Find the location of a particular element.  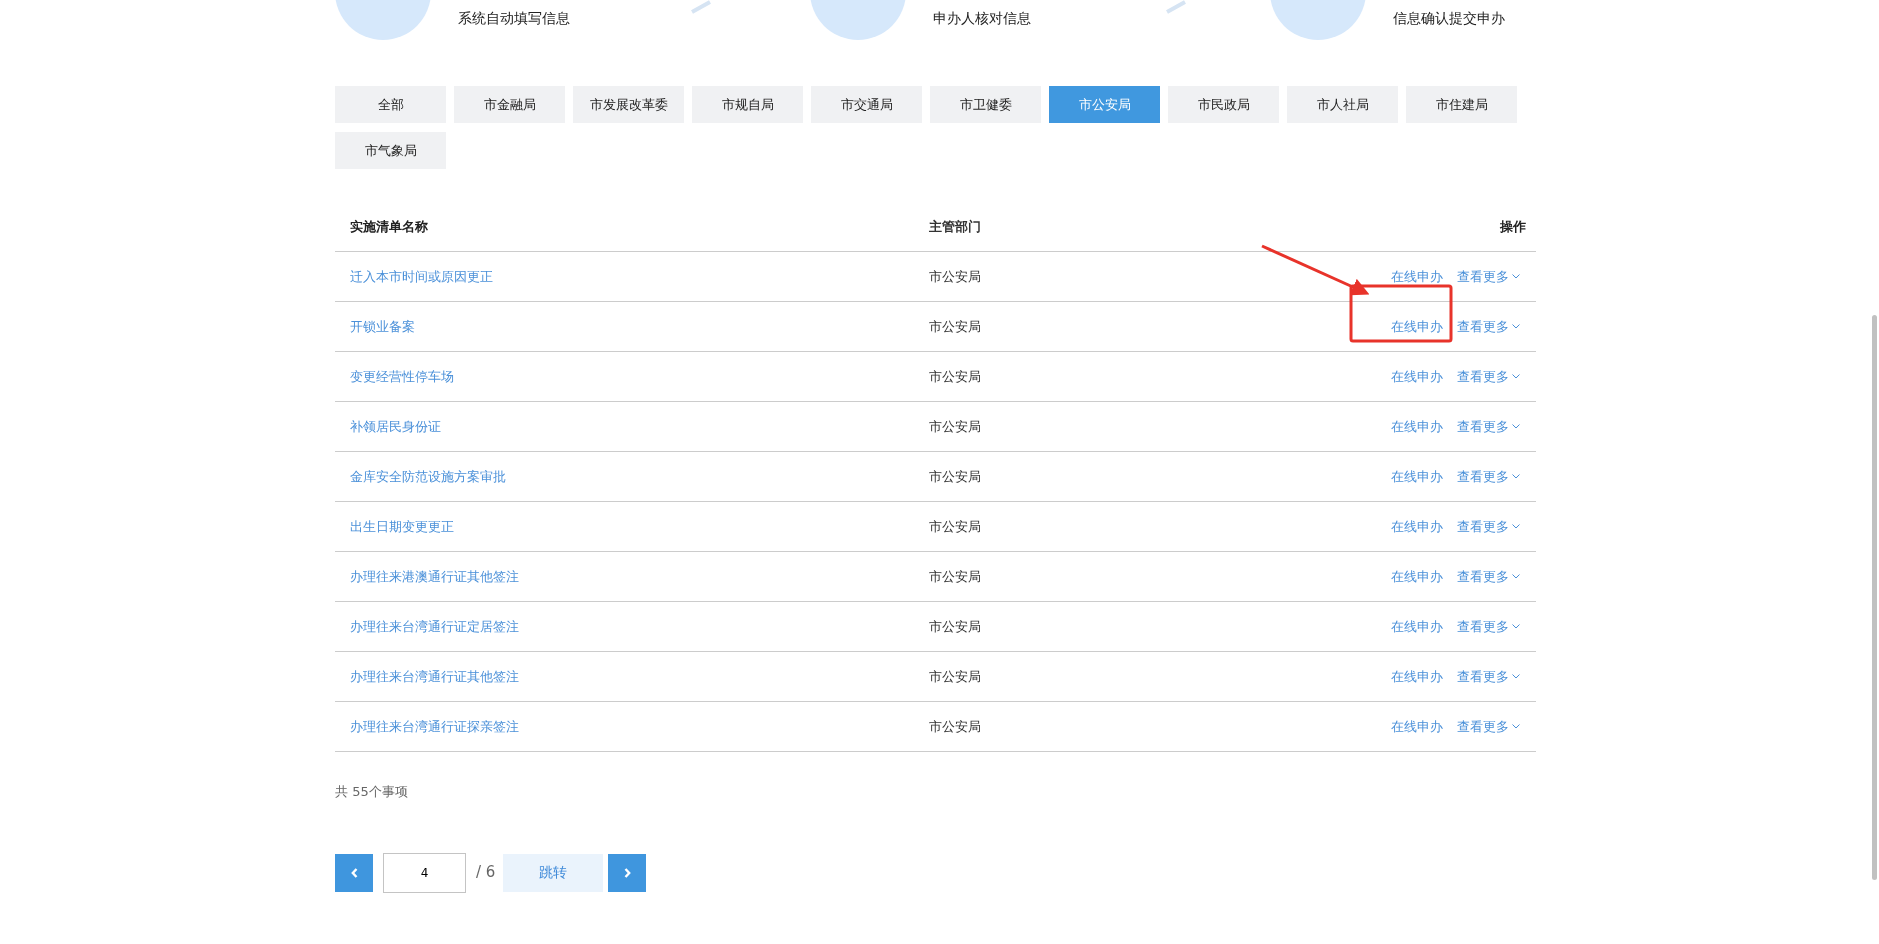

filter-tab: 市交通局 is located at coordinates (866, 104).